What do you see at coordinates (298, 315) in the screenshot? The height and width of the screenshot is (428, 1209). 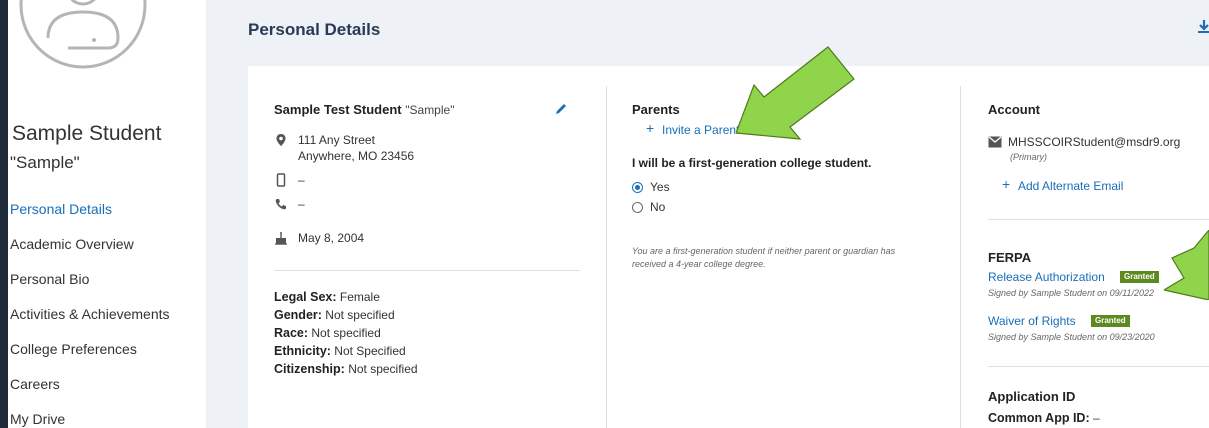 I see `gender-label: Gender:` at bounding box center [298, 315].